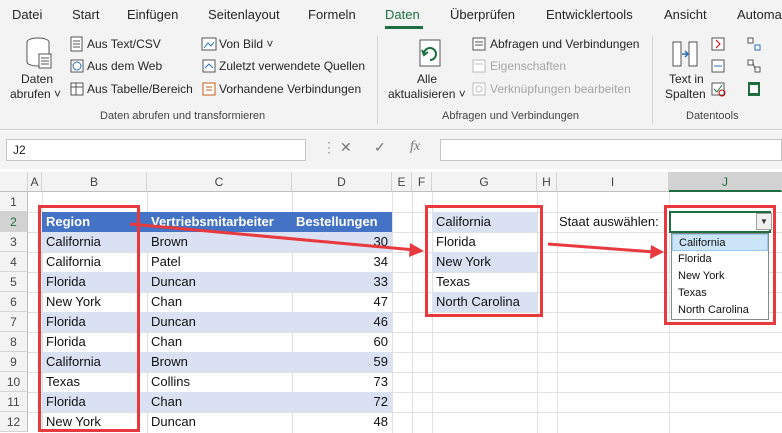 The height and width of the screenshot is (433, 782). I want to click on formula-input, so click(611, 150).